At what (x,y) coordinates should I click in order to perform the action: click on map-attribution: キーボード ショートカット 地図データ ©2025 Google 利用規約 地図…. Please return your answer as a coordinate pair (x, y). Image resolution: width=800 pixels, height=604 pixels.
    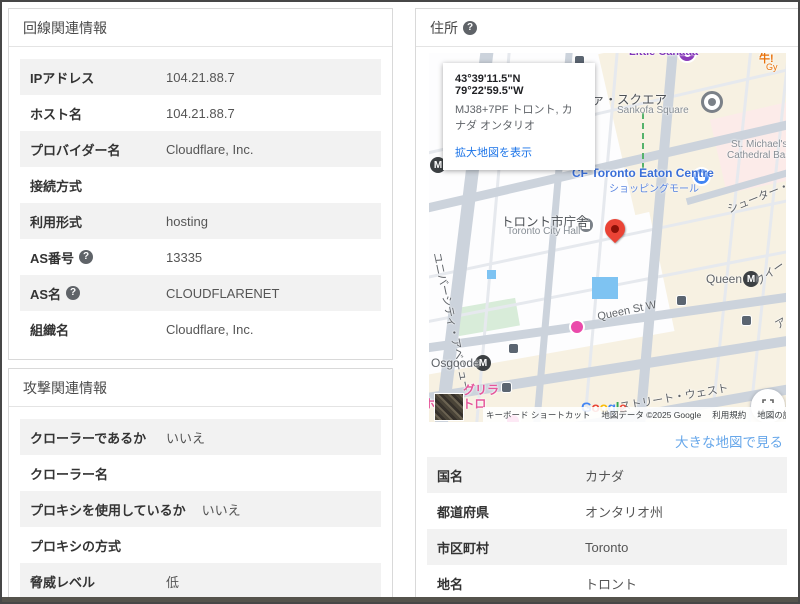
    Looking at the image, I should click on (634, 414).